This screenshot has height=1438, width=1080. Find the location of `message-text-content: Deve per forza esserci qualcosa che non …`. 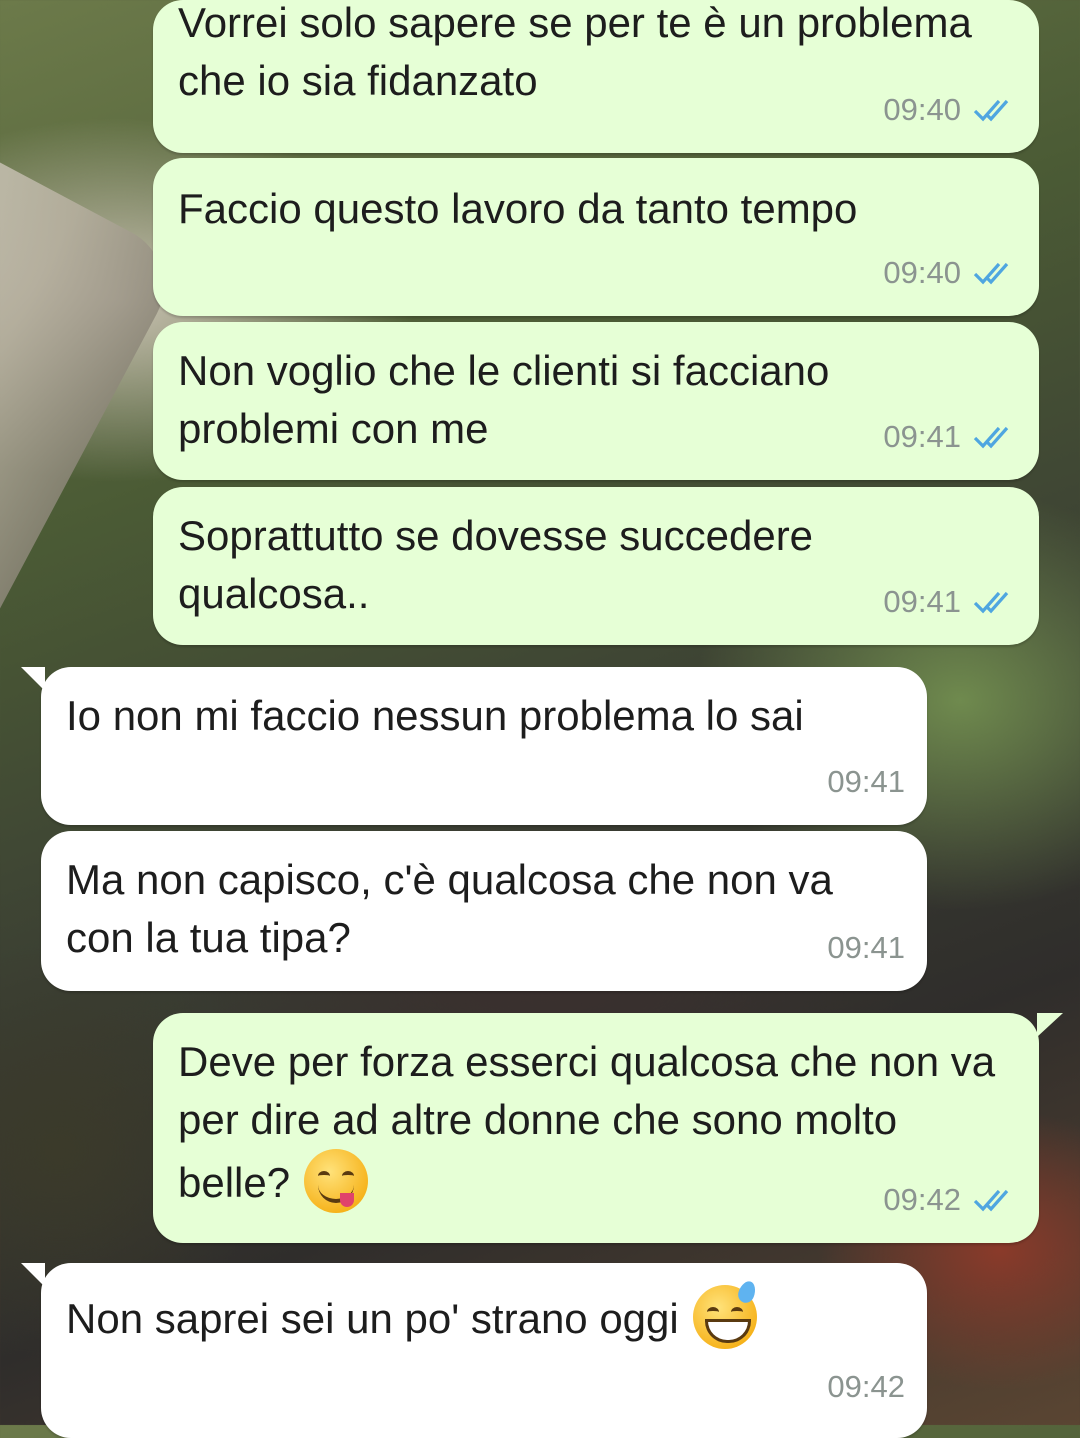

message-text-content: Deve per forza esserci qualcosa che non … is located at coordinates (587, 1122).